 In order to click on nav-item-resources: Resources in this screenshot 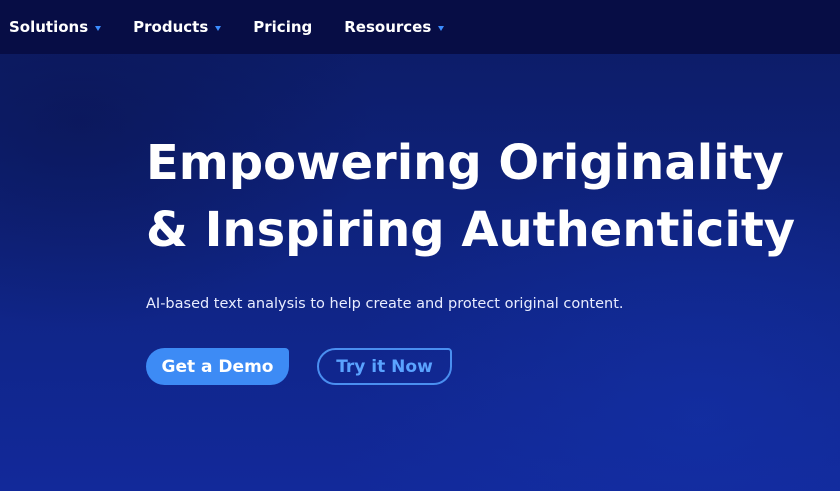, I will do `click(394, 27)`.